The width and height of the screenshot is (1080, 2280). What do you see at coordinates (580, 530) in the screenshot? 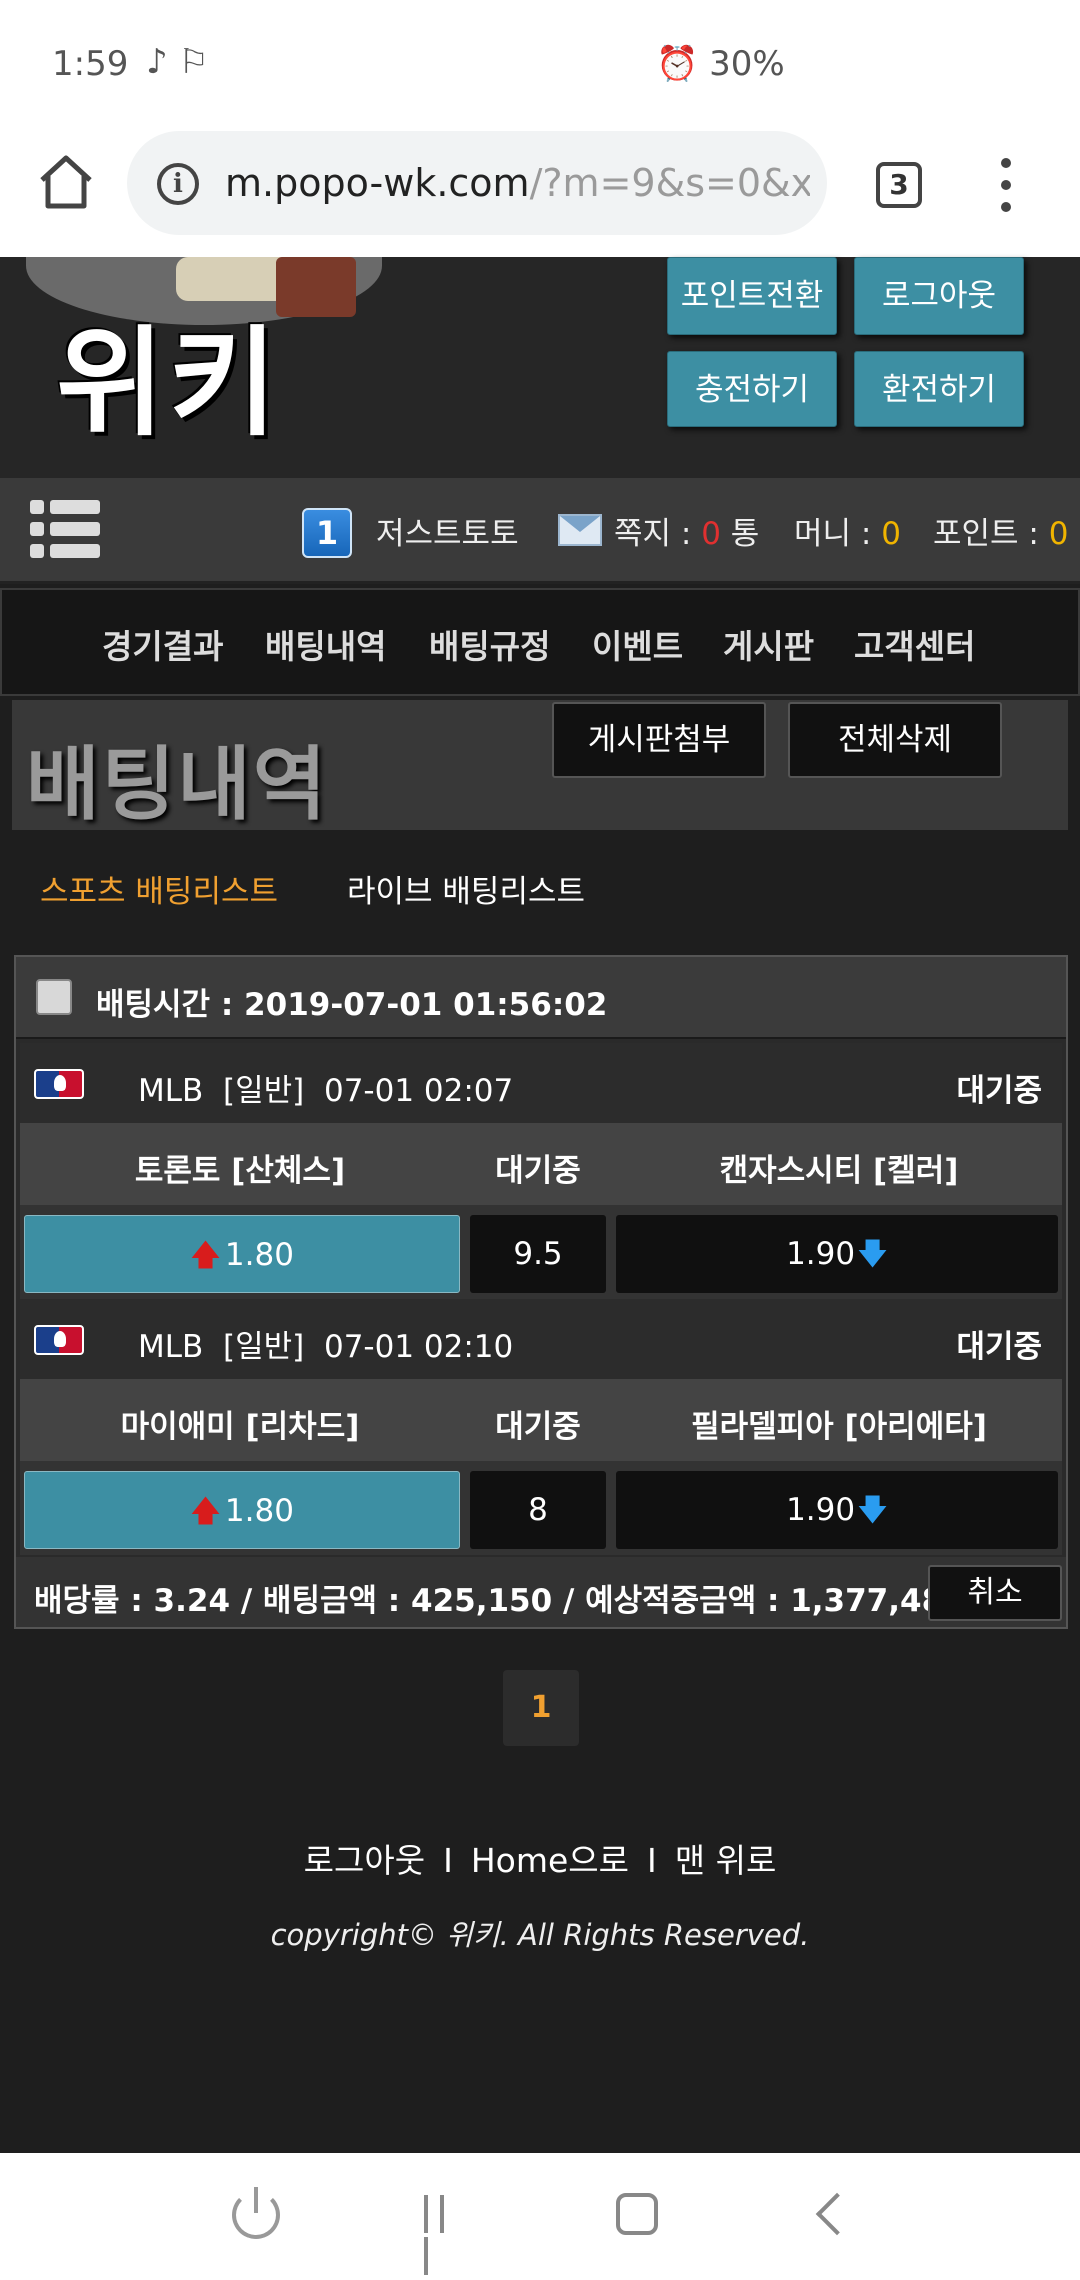
I see `mail-icon` at bounding box center [580, 530].